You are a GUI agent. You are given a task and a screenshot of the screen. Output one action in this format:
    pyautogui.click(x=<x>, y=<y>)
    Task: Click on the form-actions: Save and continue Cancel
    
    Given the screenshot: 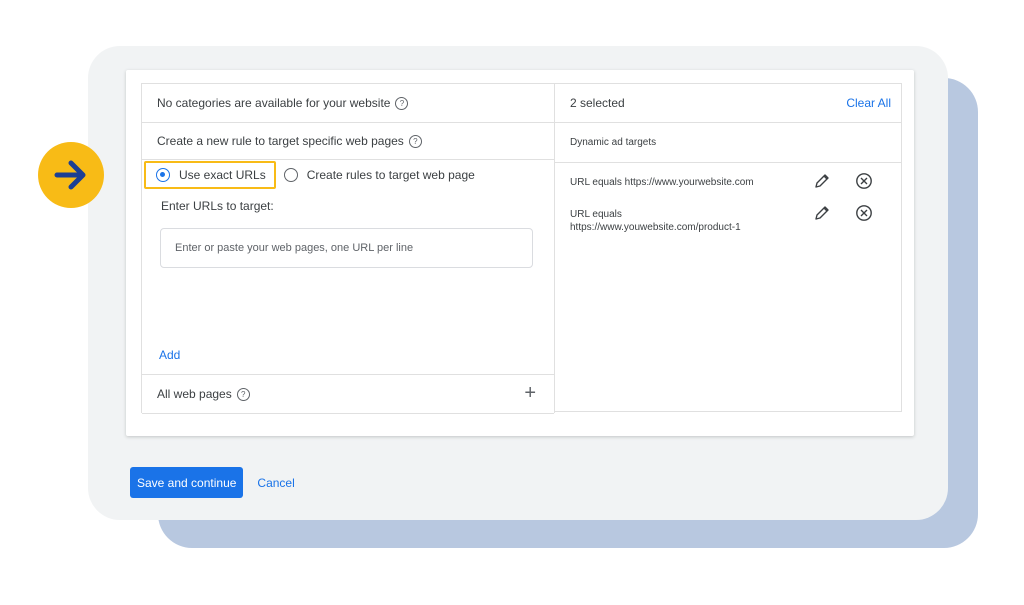 What is the action you would take?
    pyautogui.click(x=212, y=482)
    